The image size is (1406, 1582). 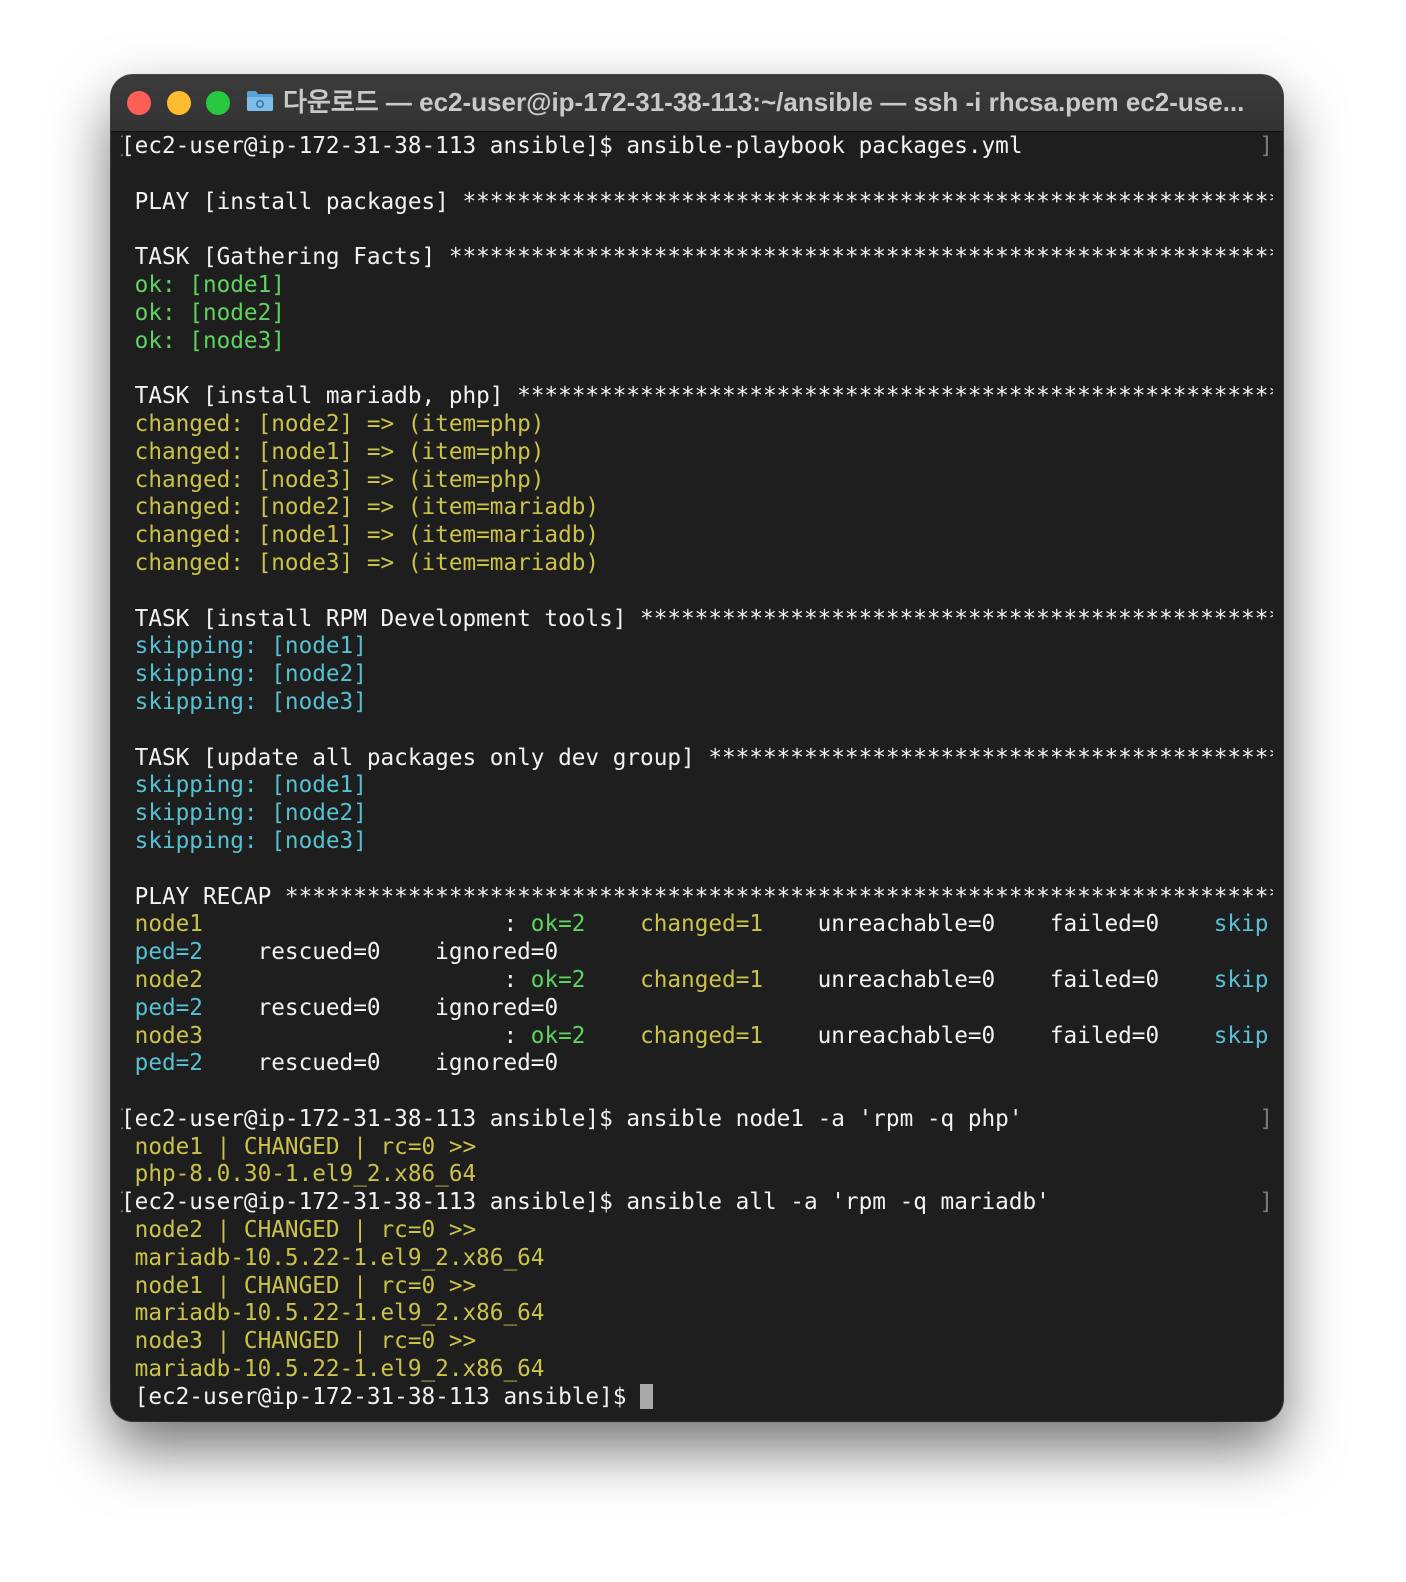 What do you see at coordinates (203, 340) in the screenshot?
I see `text-segment: ok: [node3]` at bounding box center [203, 340].